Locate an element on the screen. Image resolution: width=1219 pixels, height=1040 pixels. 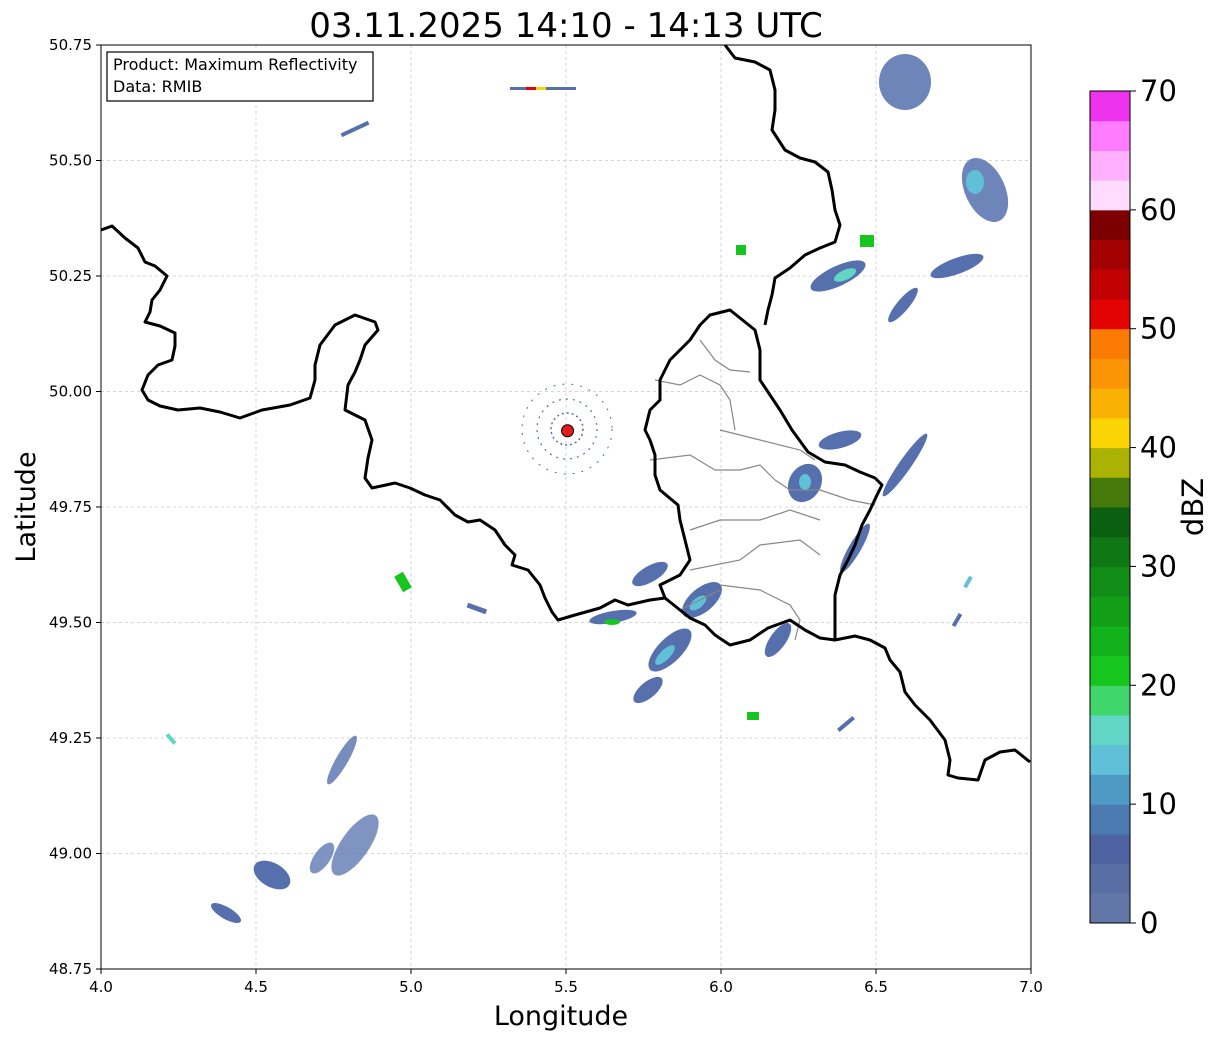
y-tick-label: 50.50 is located at coordinates (70, 161).